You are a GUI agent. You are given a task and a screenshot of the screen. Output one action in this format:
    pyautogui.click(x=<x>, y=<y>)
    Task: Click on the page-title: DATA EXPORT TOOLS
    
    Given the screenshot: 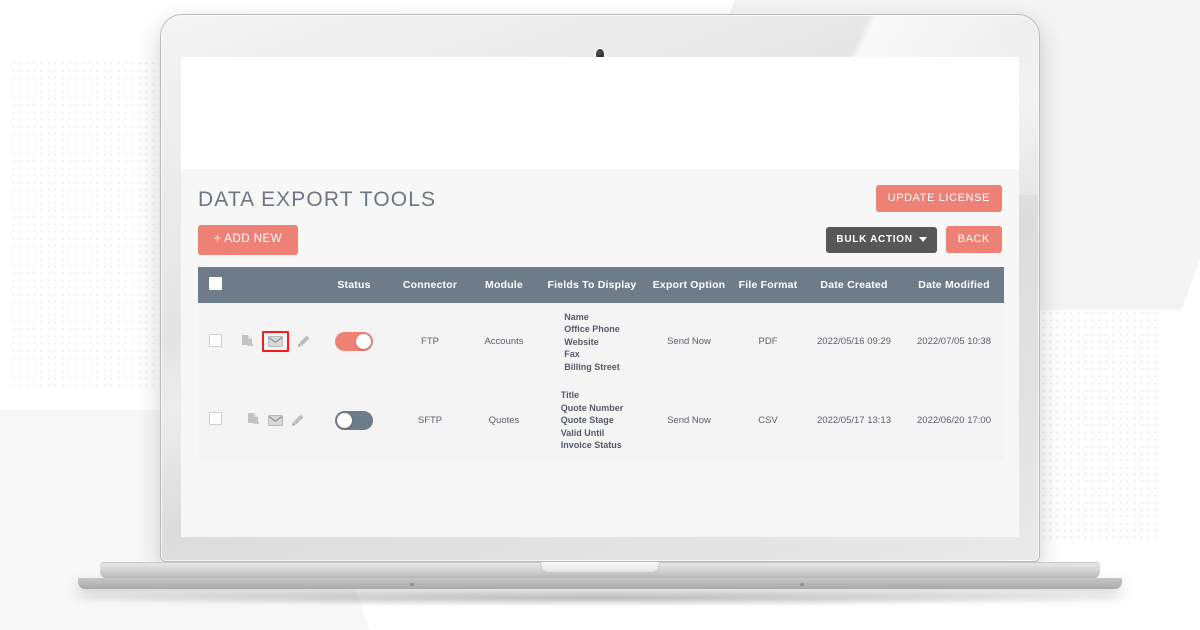 What is the action you would take?
    pyautogui.click(x=317, y=199)
    